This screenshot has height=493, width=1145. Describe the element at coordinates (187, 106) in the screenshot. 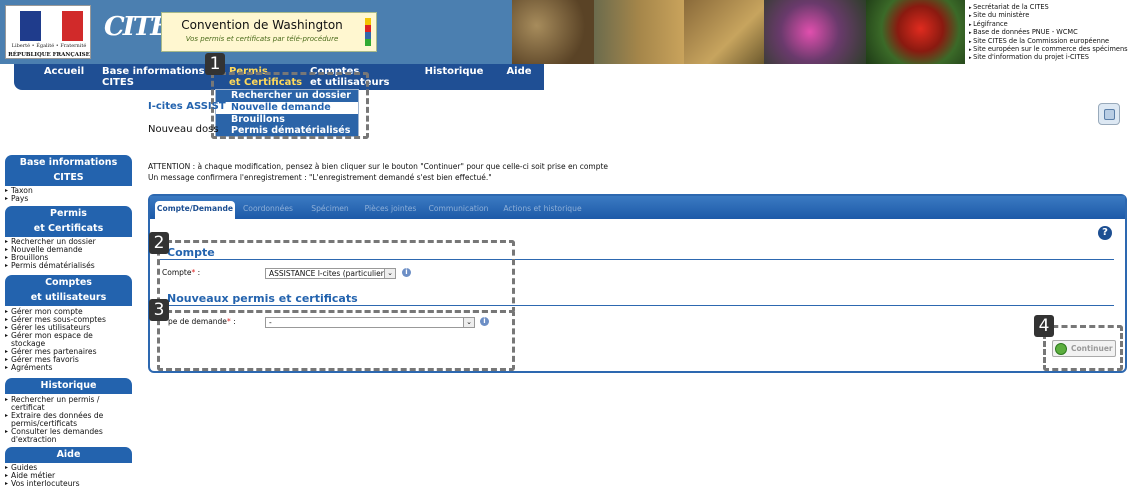

I see `page-title: I-cites ASSIST` at that location.